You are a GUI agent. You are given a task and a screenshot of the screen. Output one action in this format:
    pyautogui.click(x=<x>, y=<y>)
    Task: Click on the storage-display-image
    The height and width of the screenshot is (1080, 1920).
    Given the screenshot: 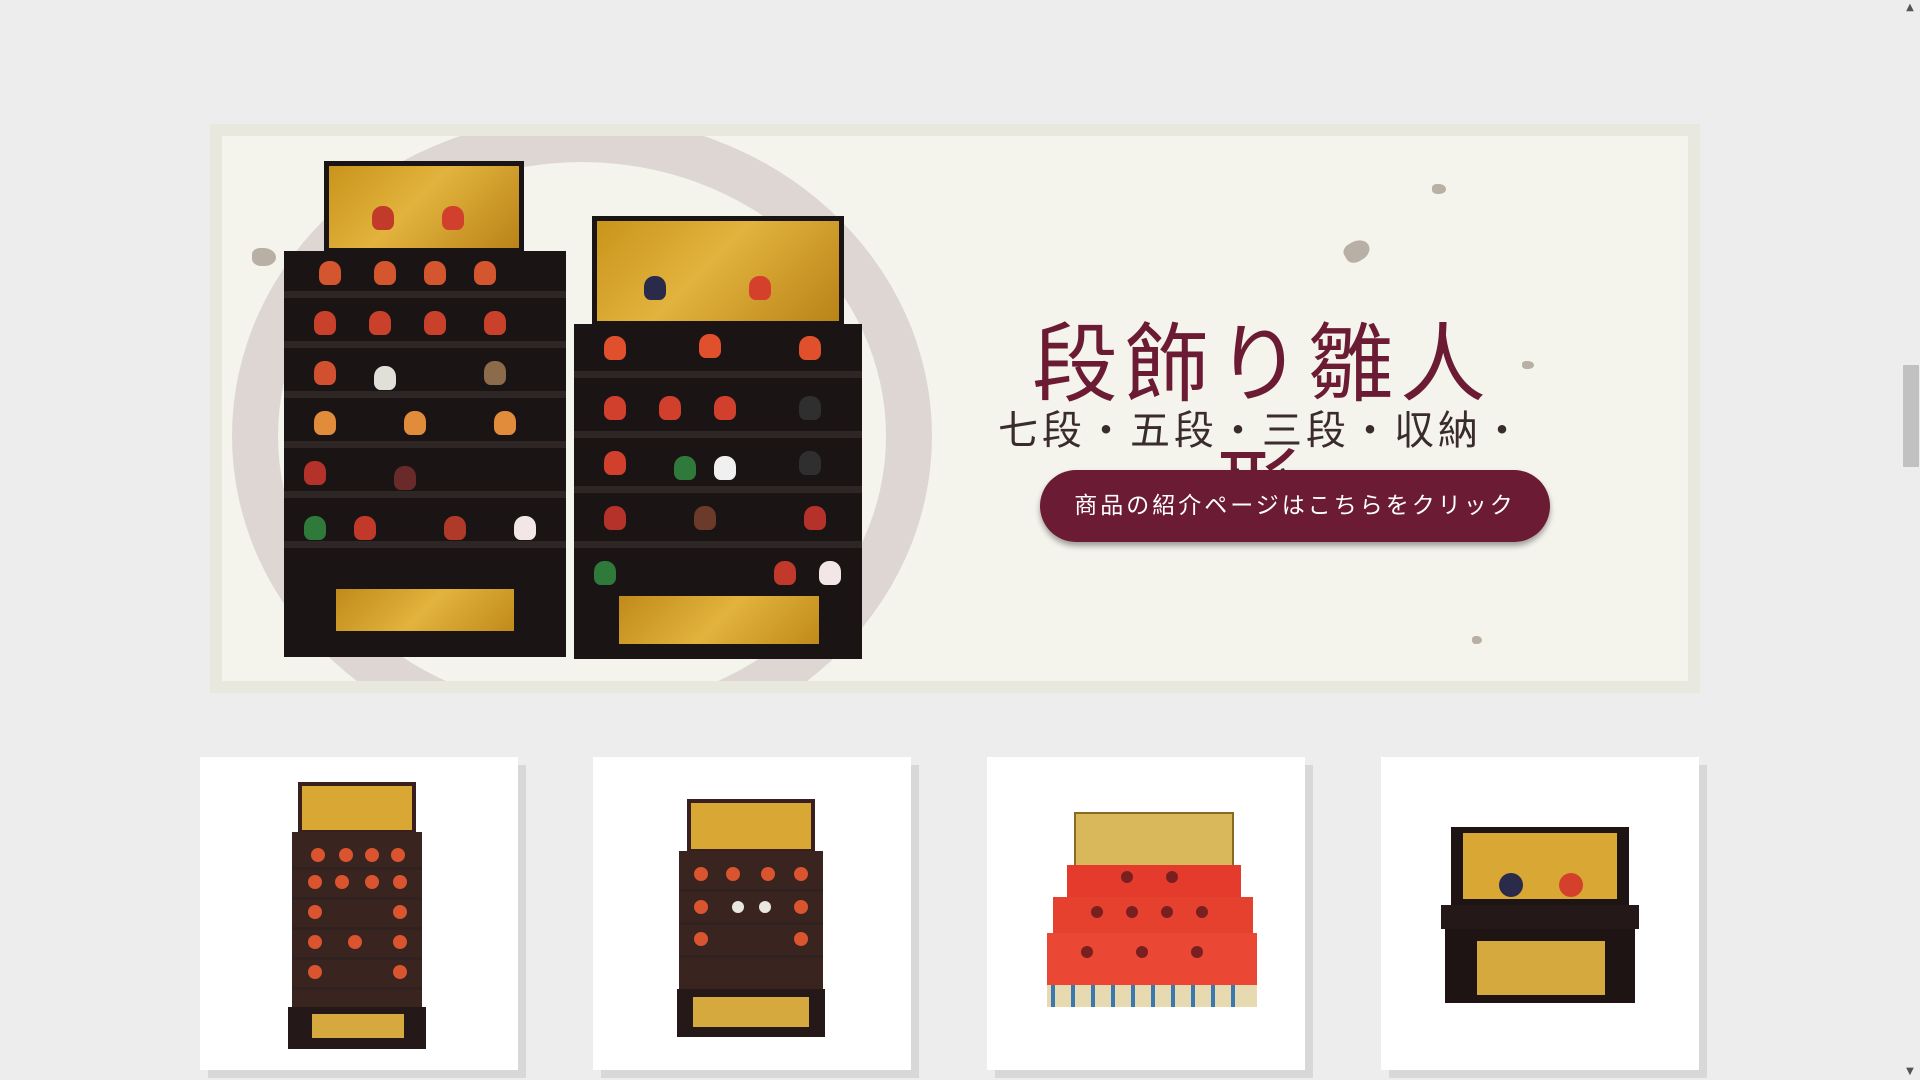 What is the action you would take?
    pyautogui.click(x=1540, y=915)
    